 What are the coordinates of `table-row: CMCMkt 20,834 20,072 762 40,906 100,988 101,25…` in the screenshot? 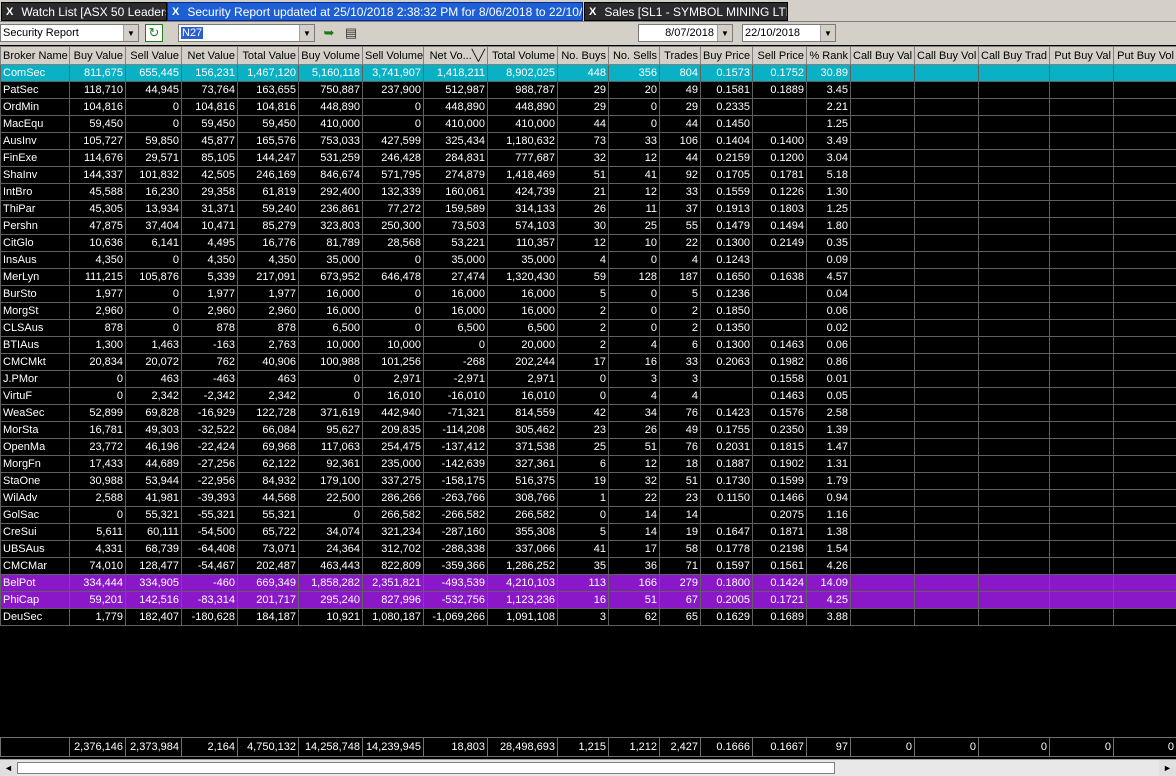 It's located at (588, 362).